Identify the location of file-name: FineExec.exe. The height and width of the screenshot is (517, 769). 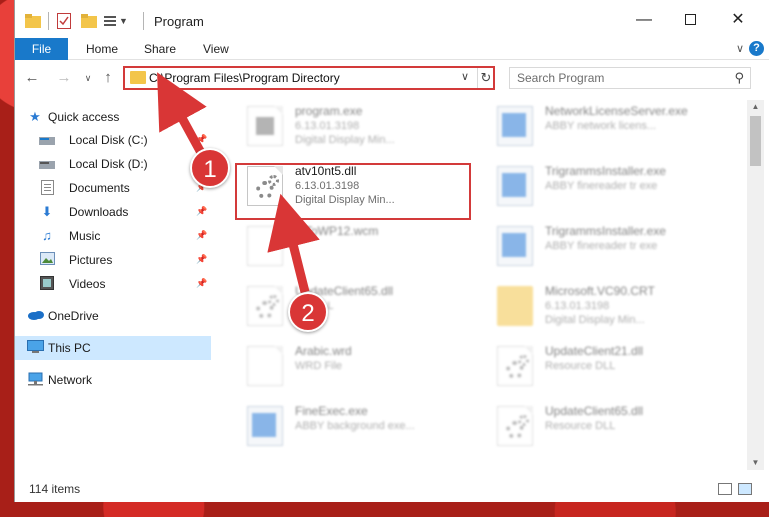
(331, 411).